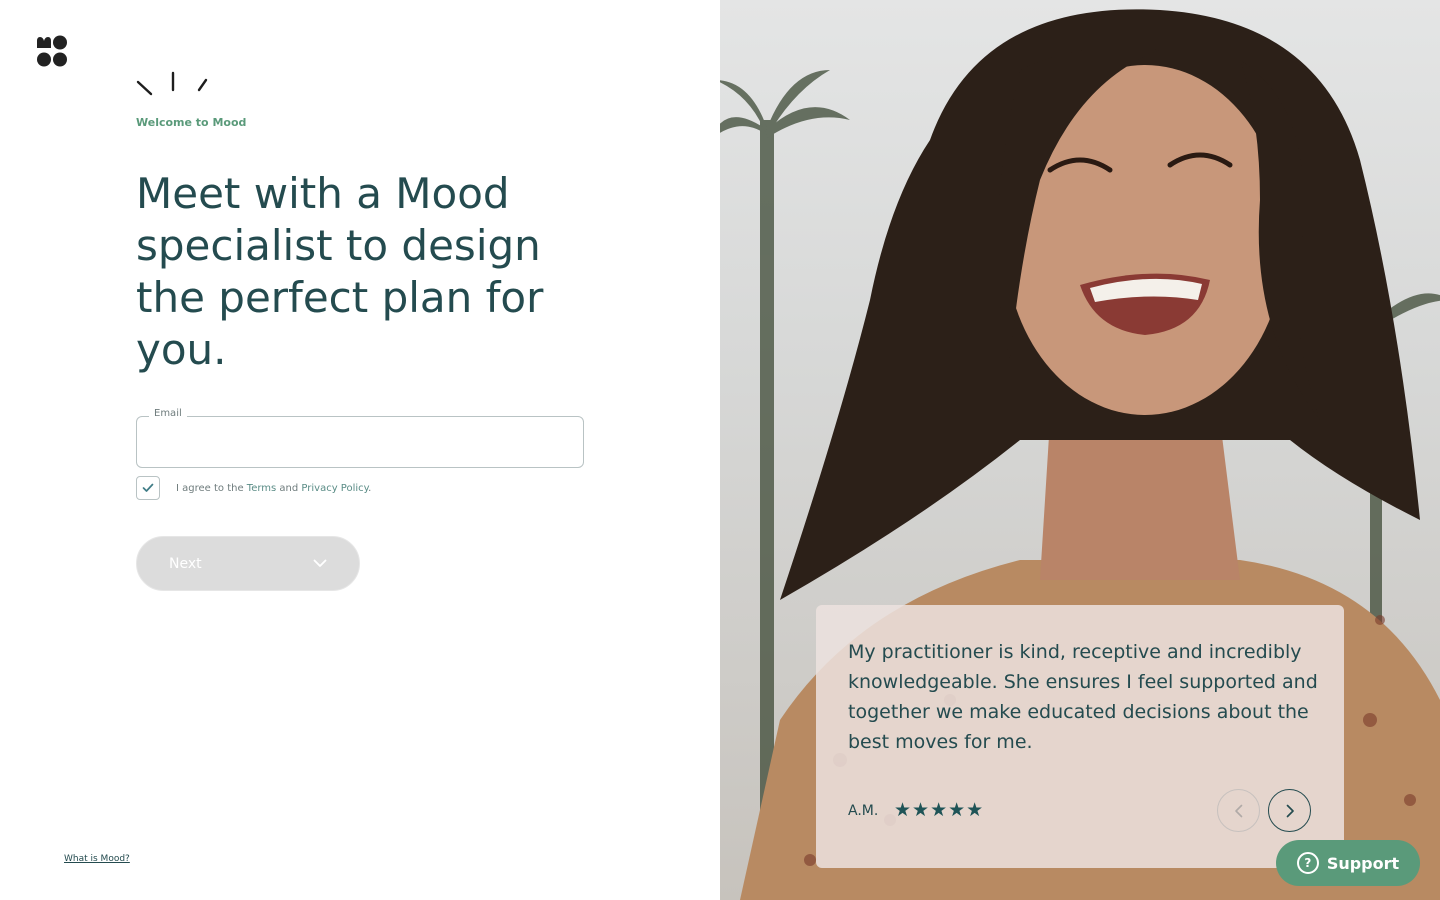  I want to click on checkmark-icon, so click(148, 487).